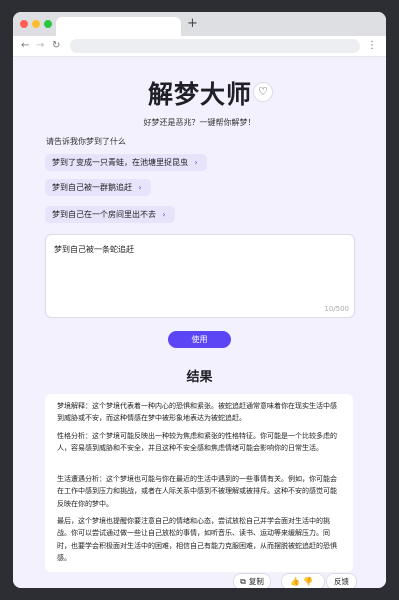  I want to click on page-subtitle: 好梦还是恶兆？一键帮你解梦！, so click(199, 122).